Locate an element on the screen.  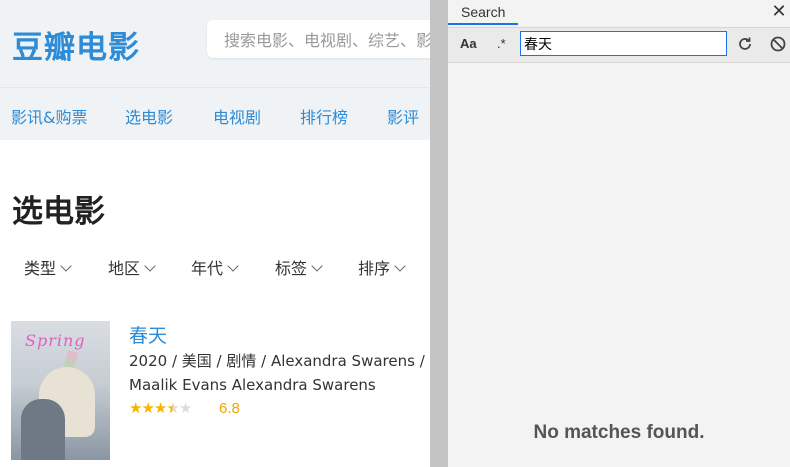
rating-stars: ★★★★★ is located at coordinates (160, 408).